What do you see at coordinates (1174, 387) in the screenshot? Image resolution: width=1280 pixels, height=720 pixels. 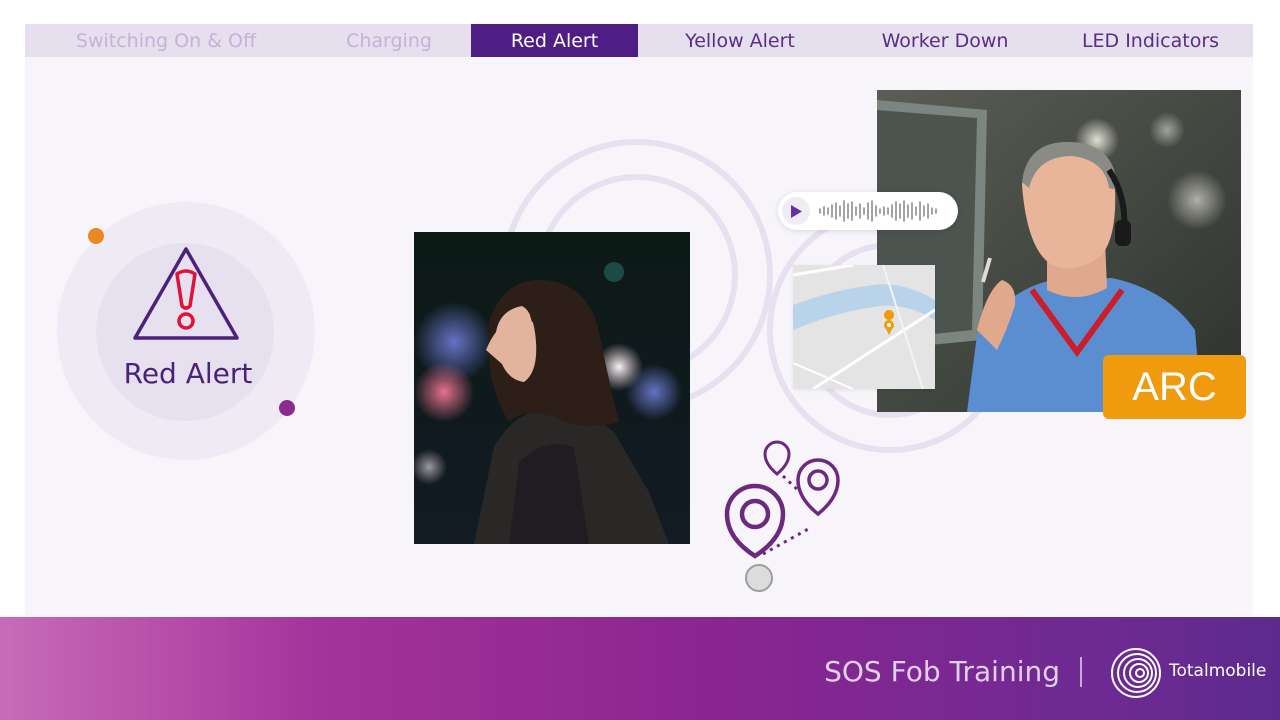 I see `arc-badge: ARC` at bounding box center [1174, 387].